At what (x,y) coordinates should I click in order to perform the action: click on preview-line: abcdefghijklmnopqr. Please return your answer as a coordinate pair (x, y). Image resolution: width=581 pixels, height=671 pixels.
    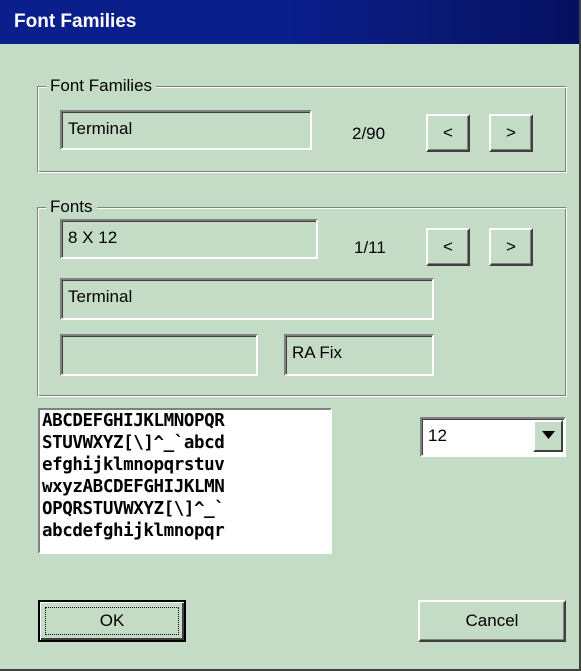
    Looking at the image, I should click on (133, 531).